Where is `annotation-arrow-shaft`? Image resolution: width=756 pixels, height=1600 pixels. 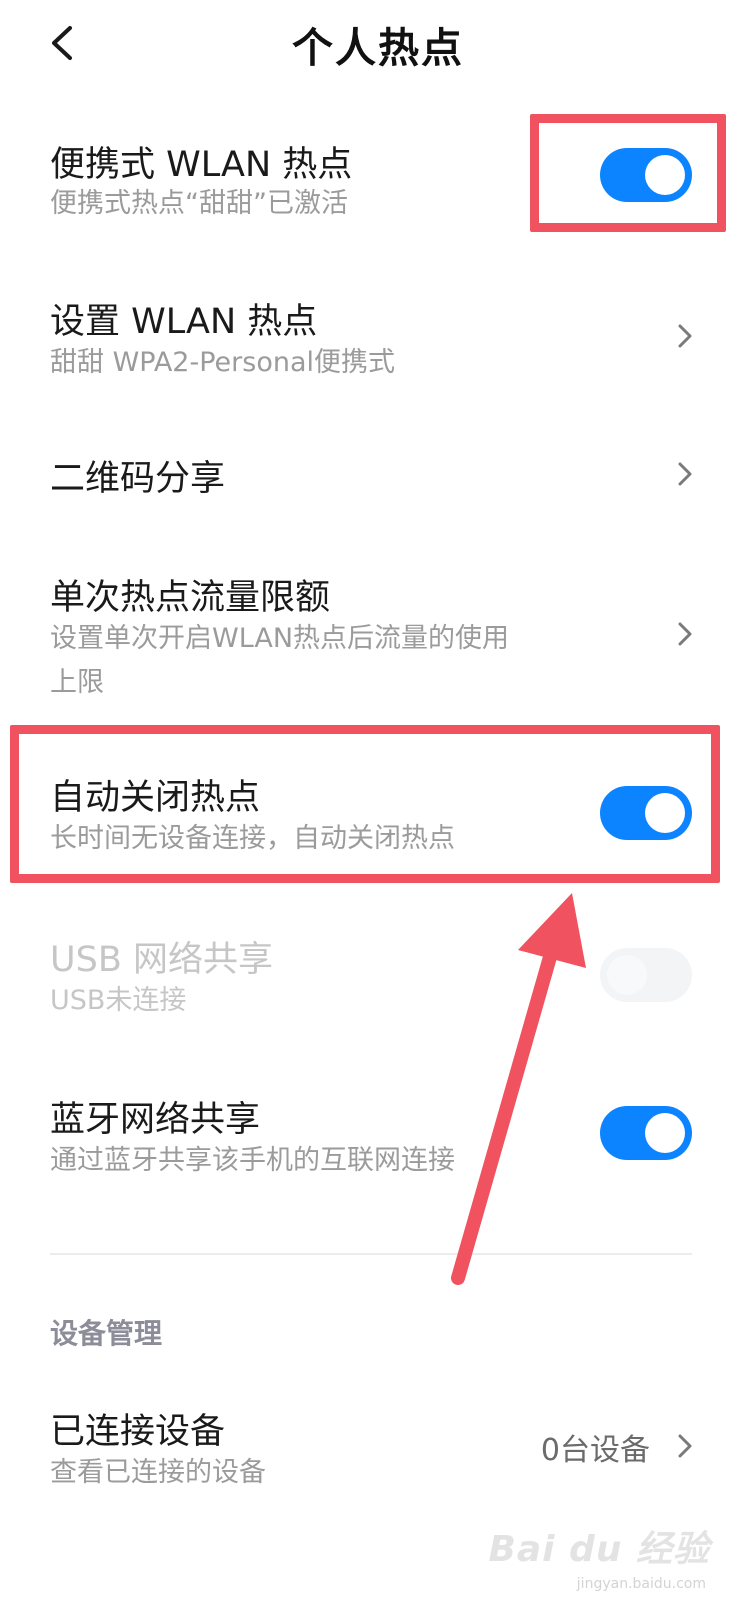 annotation-arrow-shaft is located at coordinates (505, 1114).